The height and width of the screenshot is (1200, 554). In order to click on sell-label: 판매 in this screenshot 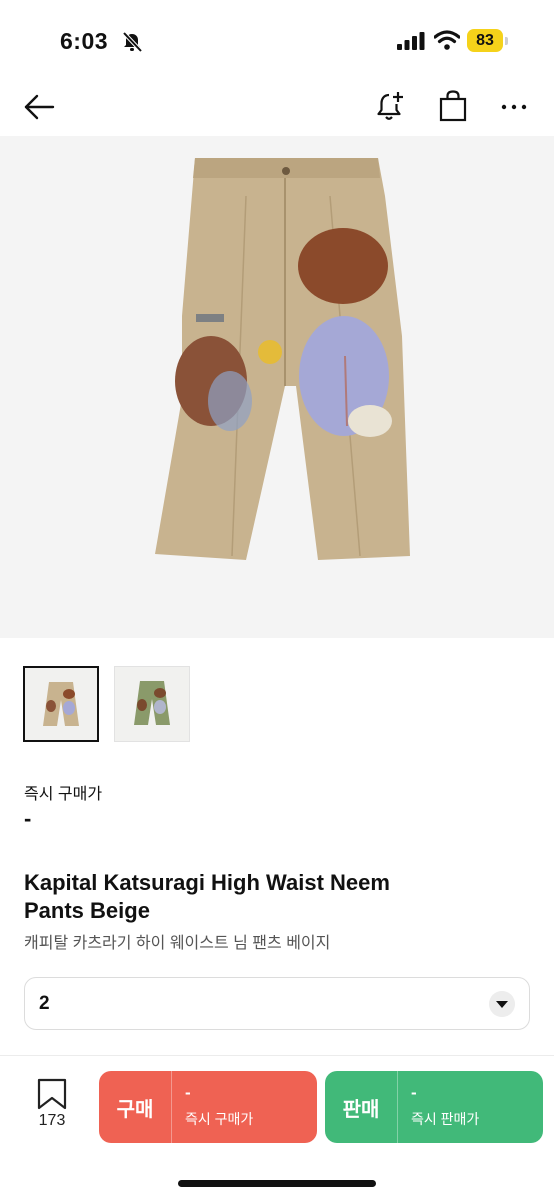, I will do `click(361, 1109)`.